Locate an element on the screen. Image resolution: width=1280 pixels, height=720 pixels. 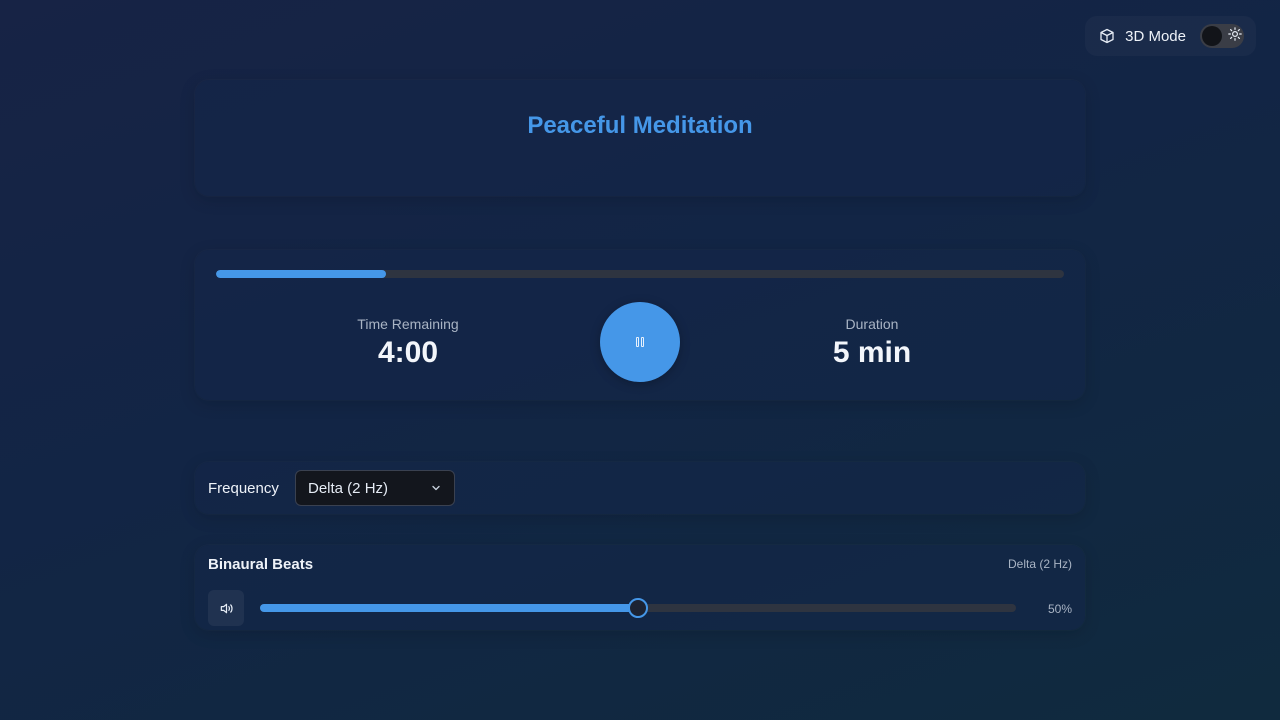
play-pause-button is located at coordinates (640, 342).